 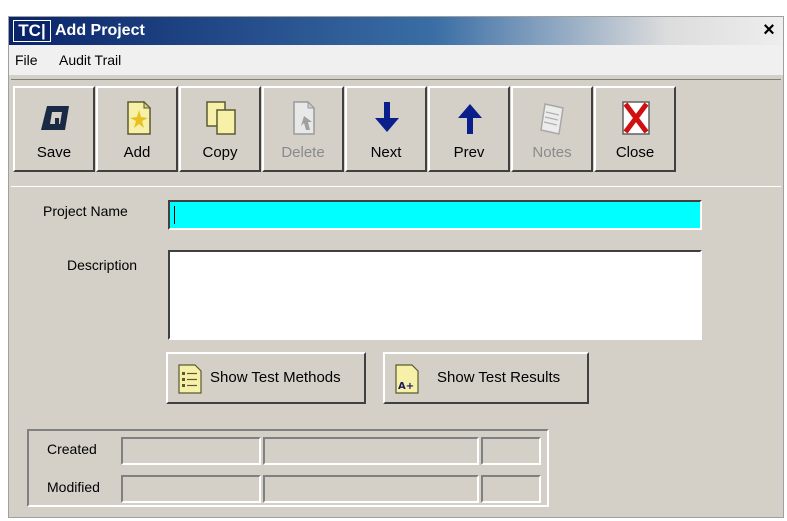 I want to click on text-caret, so click(x=174, y=215).